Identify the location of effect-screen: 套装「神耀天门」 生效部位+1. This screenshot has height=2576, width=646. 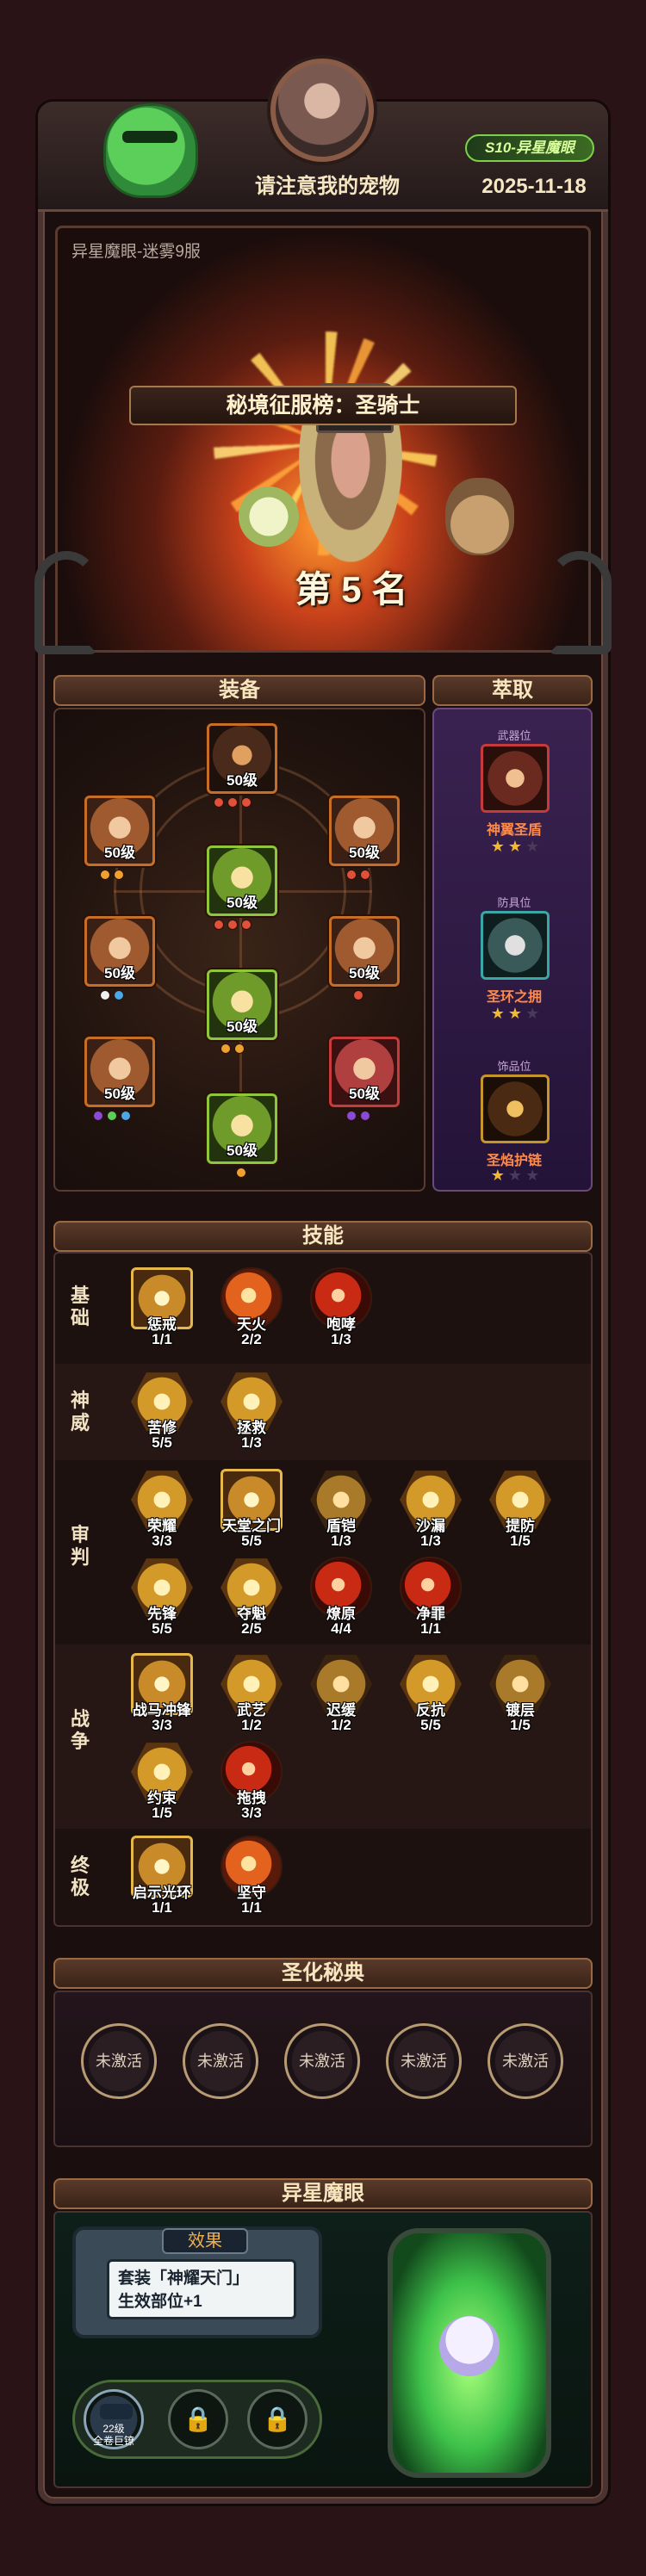
(201, 2289).